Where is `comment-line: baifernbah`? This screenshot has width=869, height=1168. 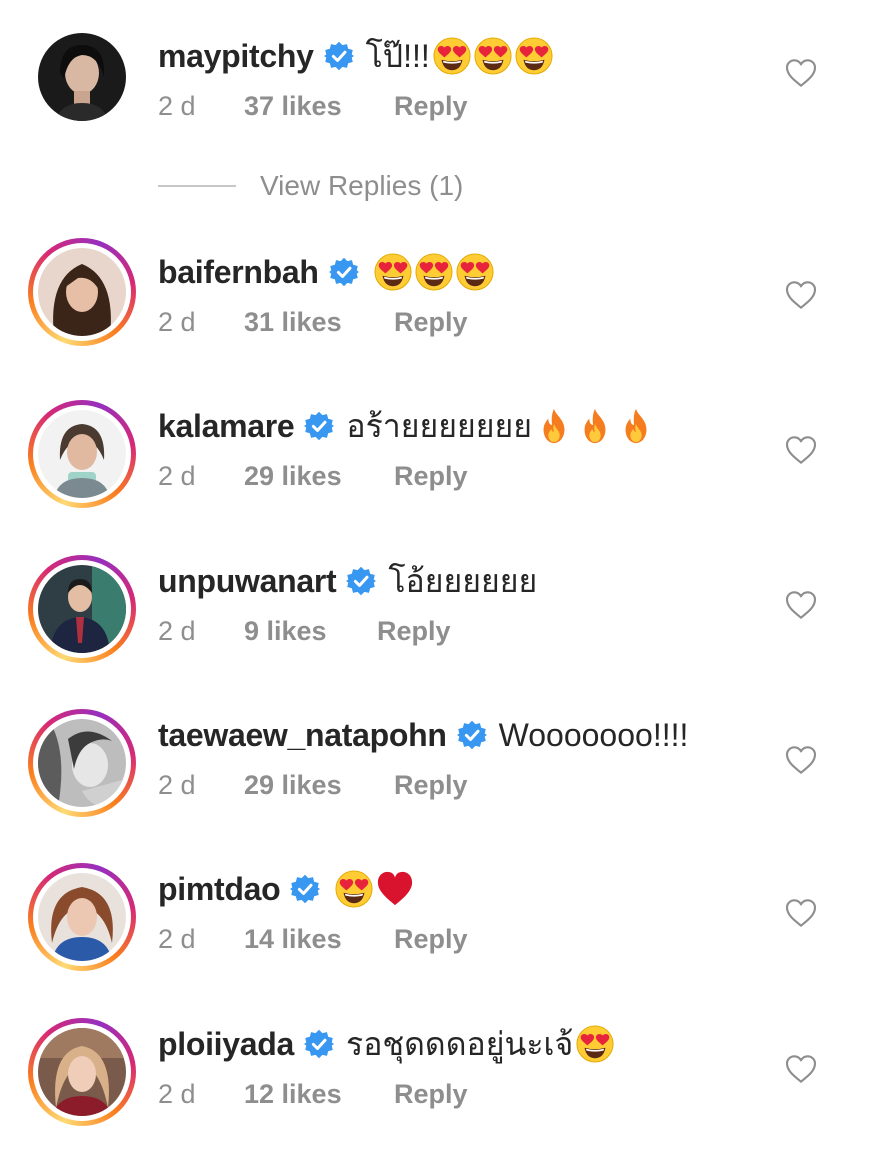 comment-line: baifernbah is located at coordinates (326, 272).